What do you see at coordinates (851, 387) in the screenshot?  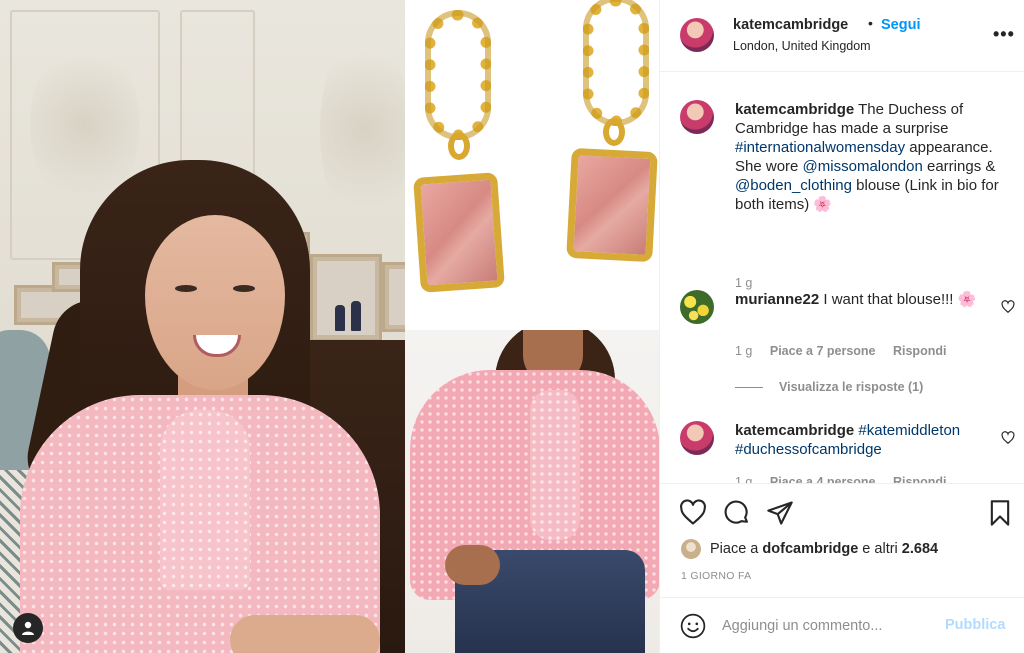 I see `view-replies-label: Visualizza le risposte (1)` at bounding box center [851, 387].